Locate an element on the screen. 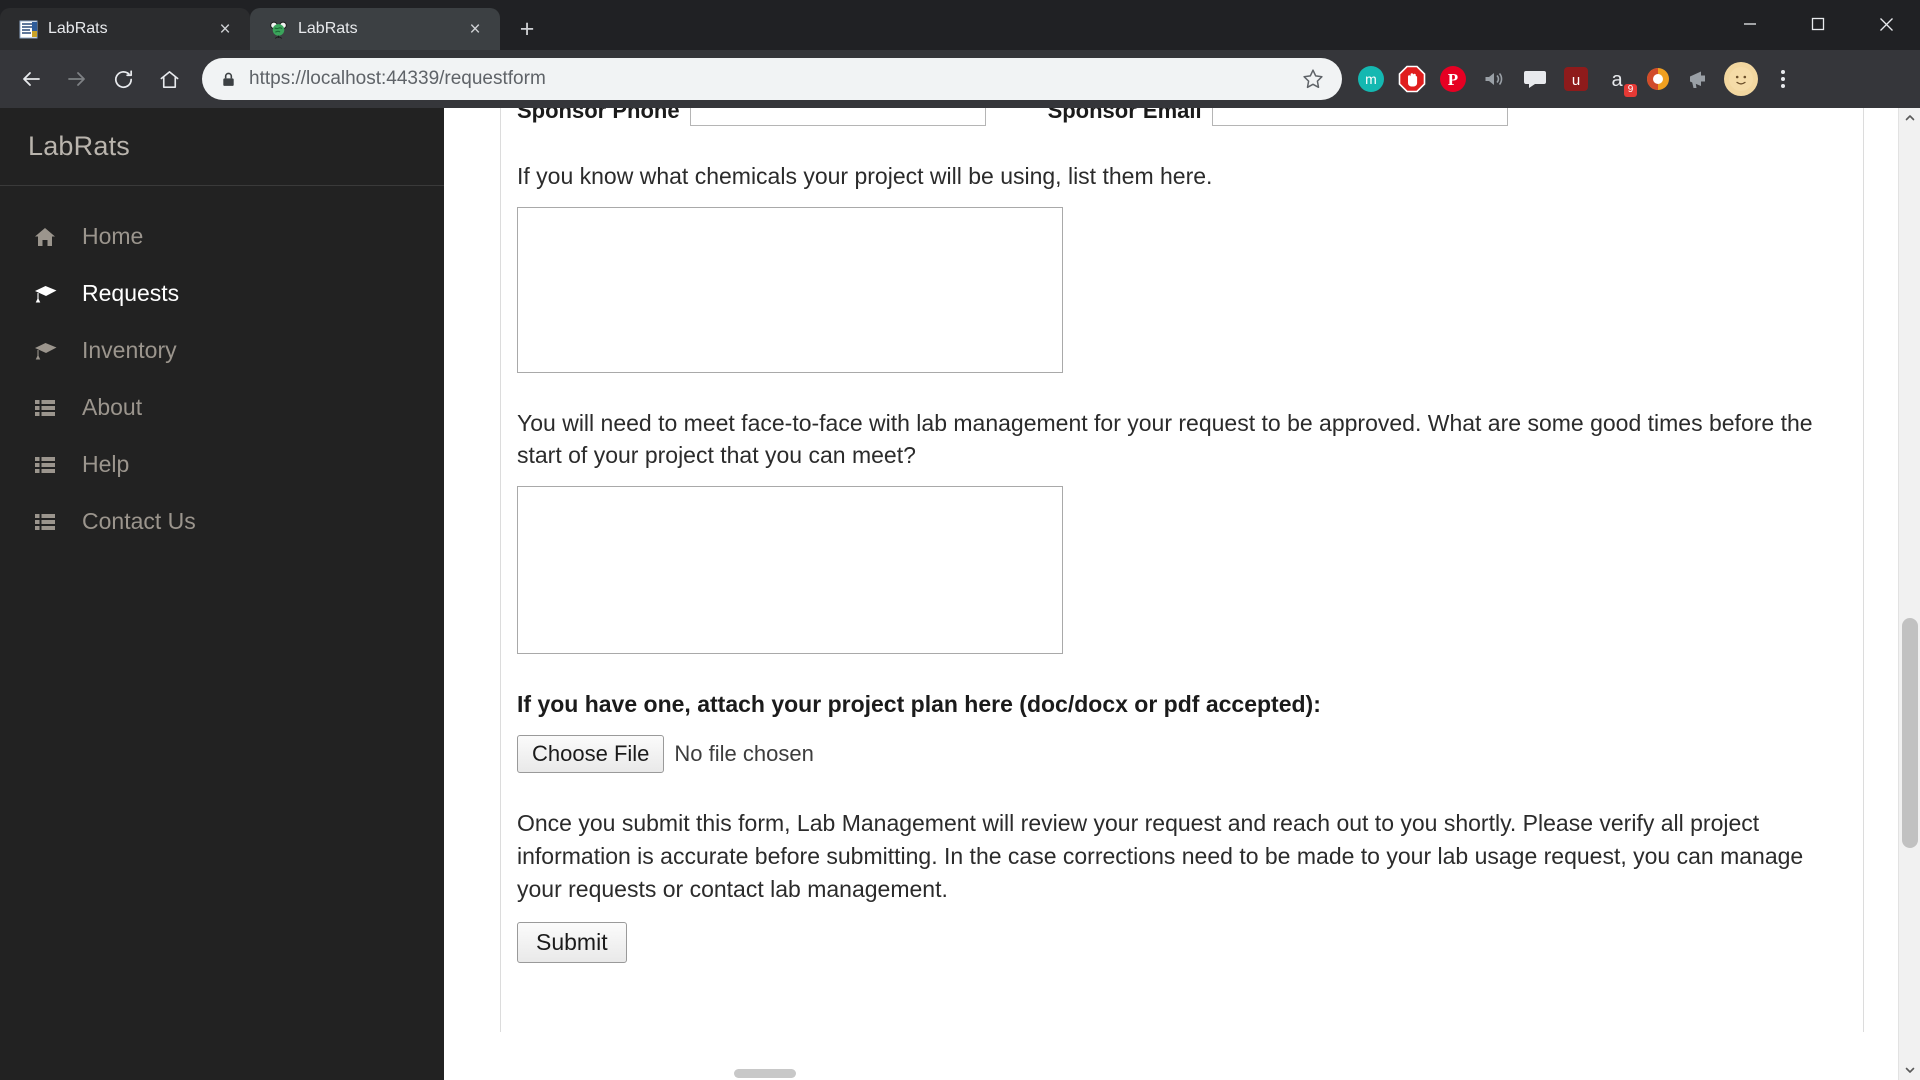 Image resolution: width=1920 pixels, height=1080 pixels. svg-text: u is located at coordinates (1576, 80).